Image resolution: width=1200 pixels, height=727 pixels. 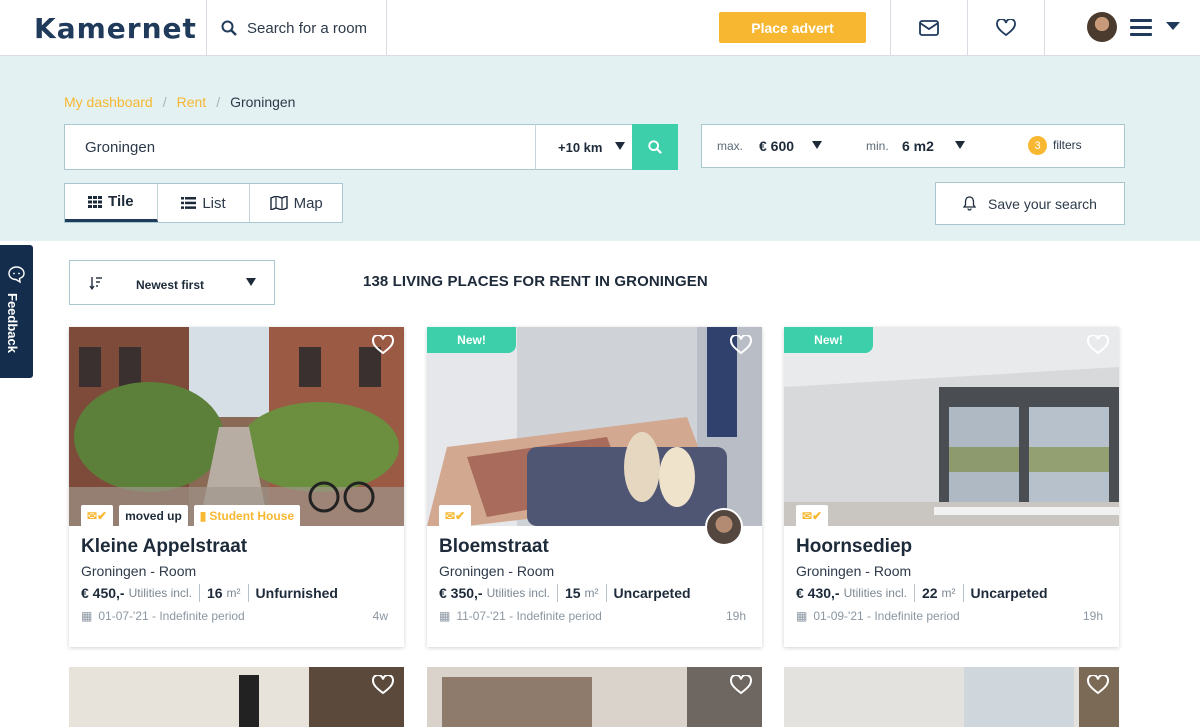 What do you see at coordinates (108, 102) in the screenshot?
I see `breadcrumb-dashboard: My dashboard` at bounding box center [108, 102].